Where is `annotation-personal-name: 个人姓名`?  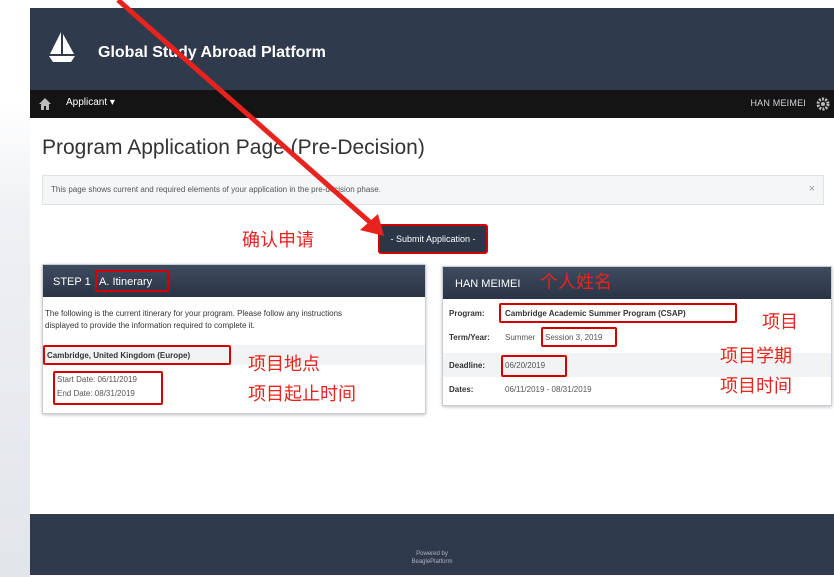
annotation-personal-name: 个人姓名 is located at coordinates (576, 282).